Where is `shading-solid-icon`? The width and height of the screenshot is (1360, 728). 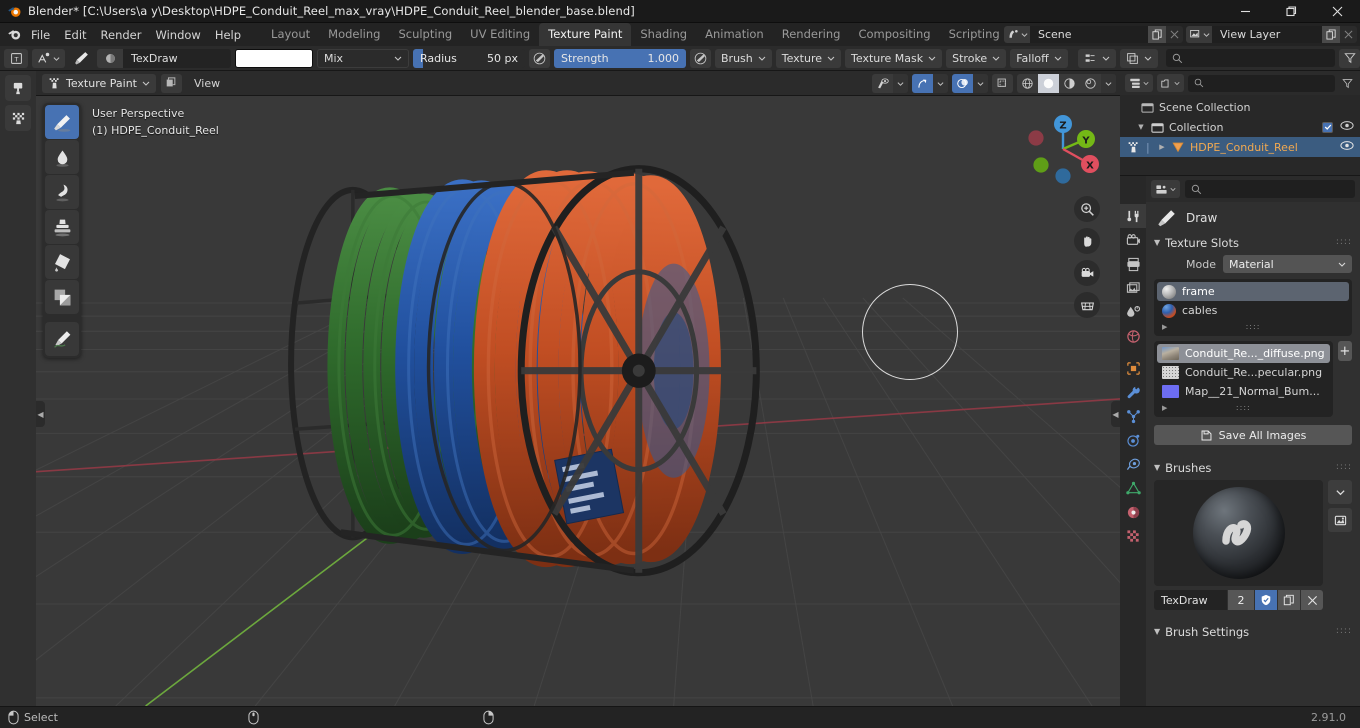 shading-solid-icon is located at coordinates (1048, 83).